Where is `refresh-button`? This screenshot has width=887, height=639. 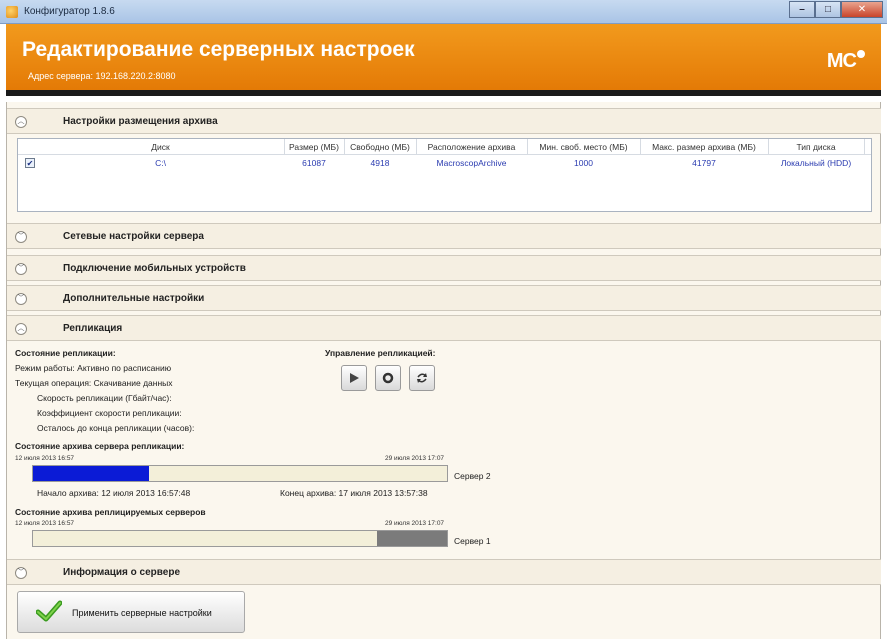 refresh-button is located at coordinates (422, 378).